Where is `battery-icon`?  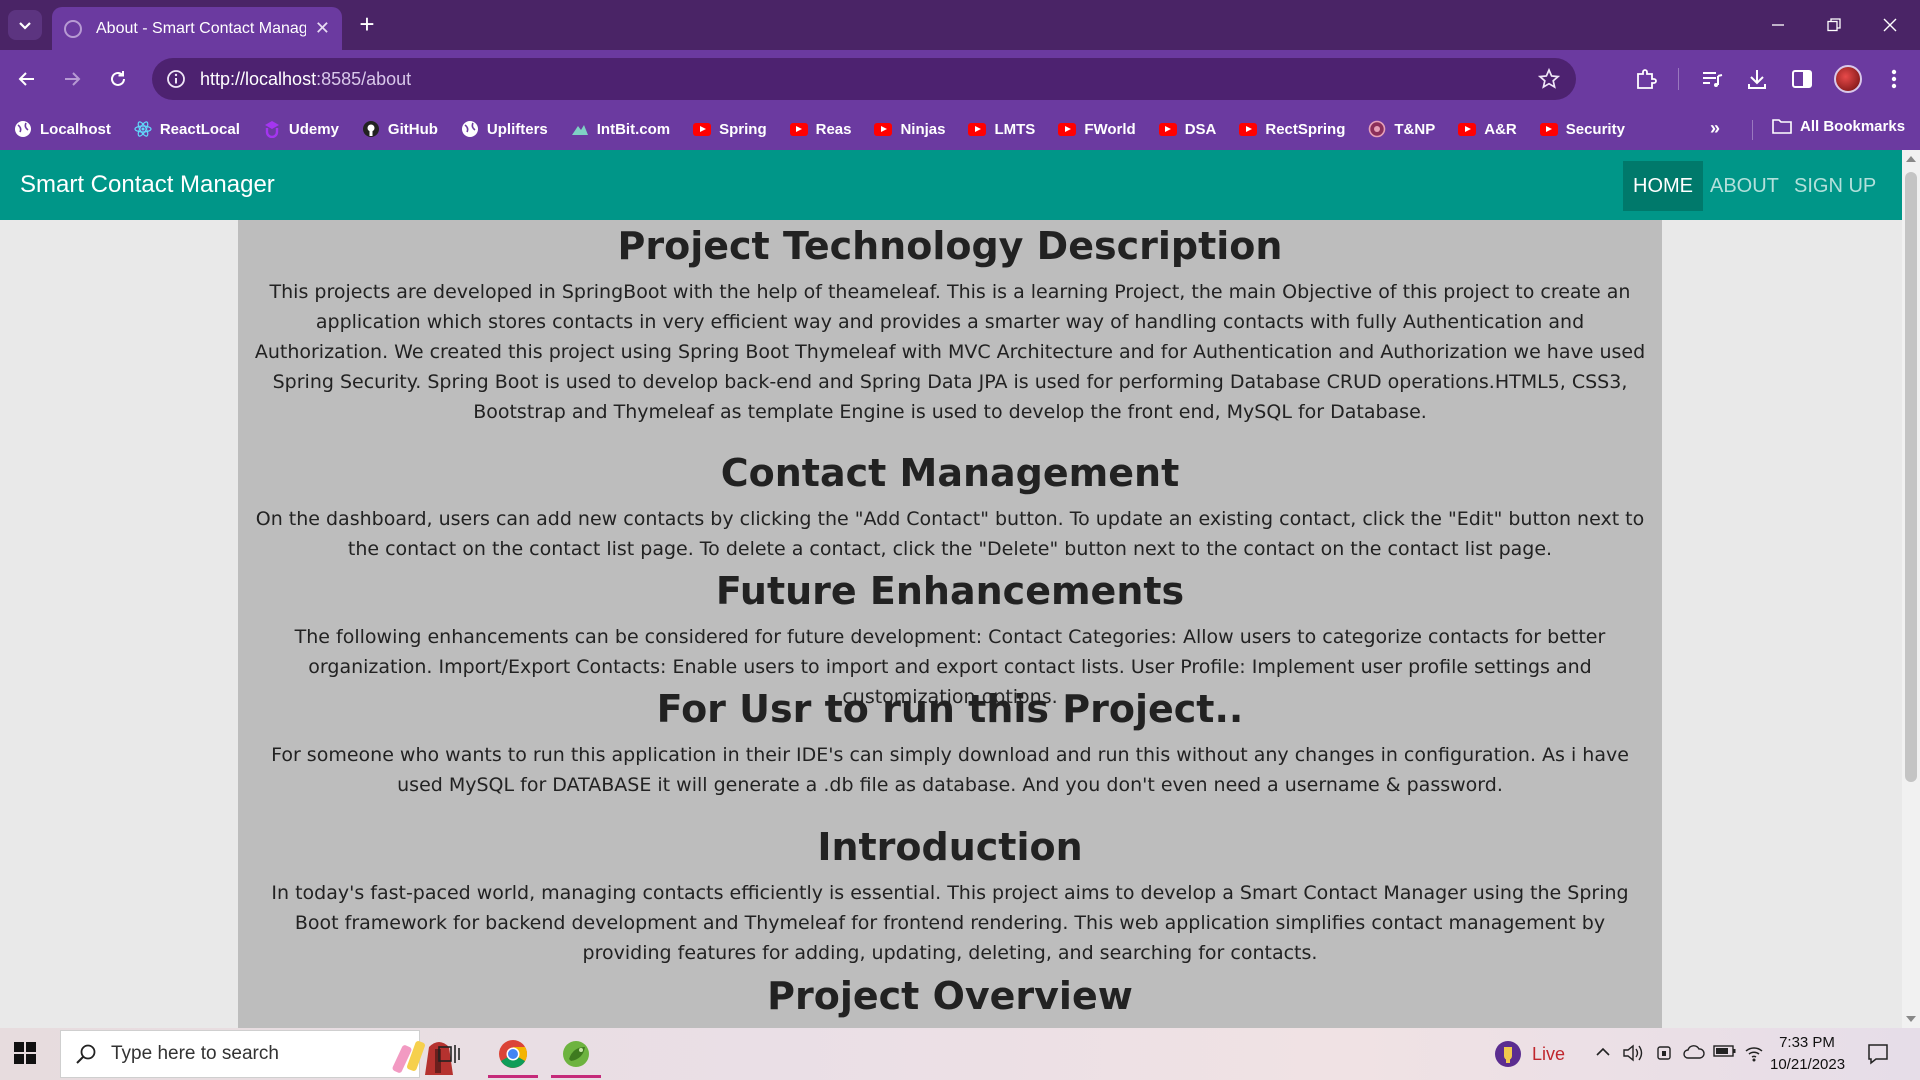 battery-icon is located at coordinates (1725, 1051).